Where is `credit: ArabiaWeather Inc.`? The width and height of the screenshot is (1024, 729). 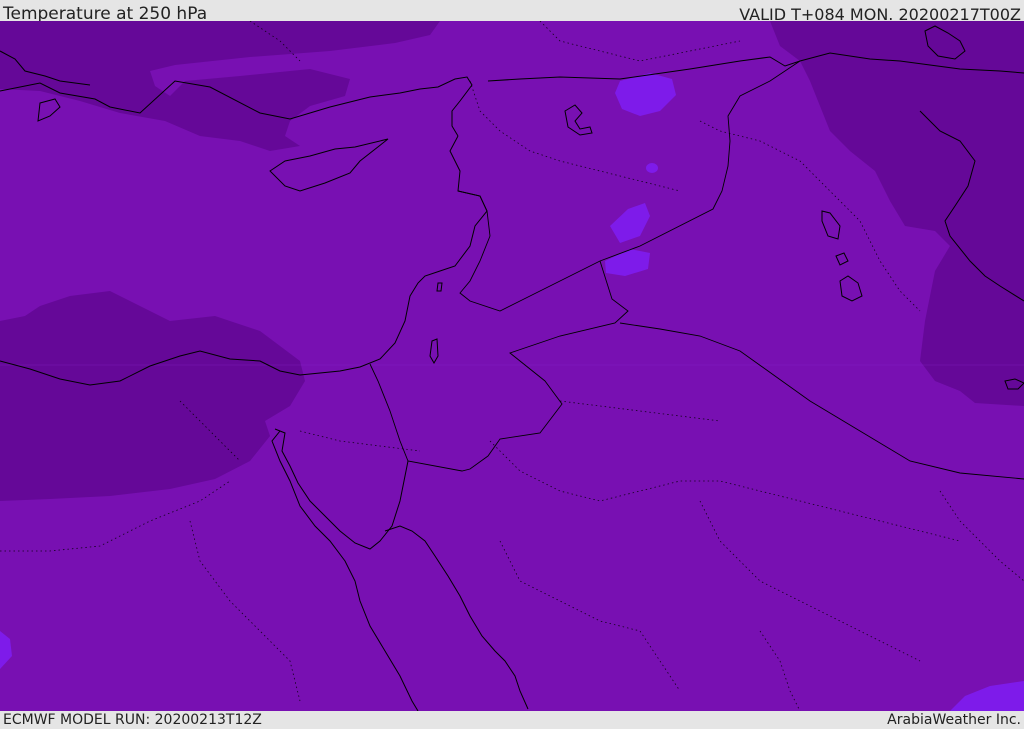 credit: ArabiaWeather Inc. is located at coordinates (954, 720).